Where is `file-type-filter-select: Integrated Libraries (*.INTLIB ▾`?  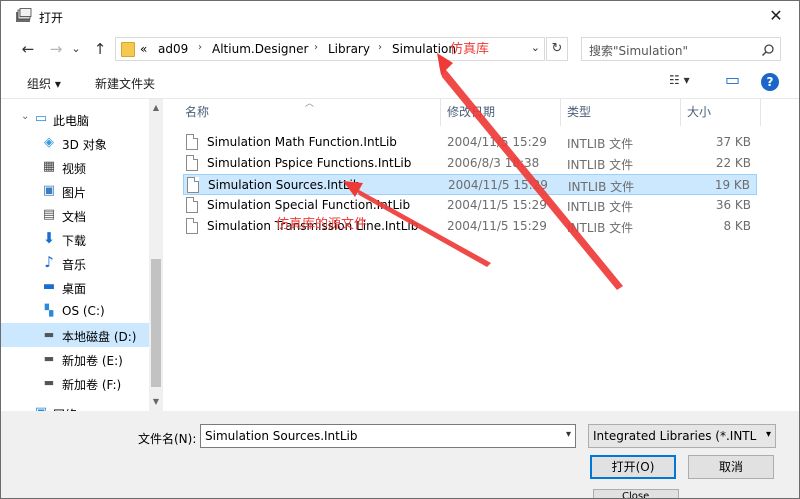 file-type-filter-select: Integrated Libraries (*.INTLIB ▾ is located at coordinates (682, 436).